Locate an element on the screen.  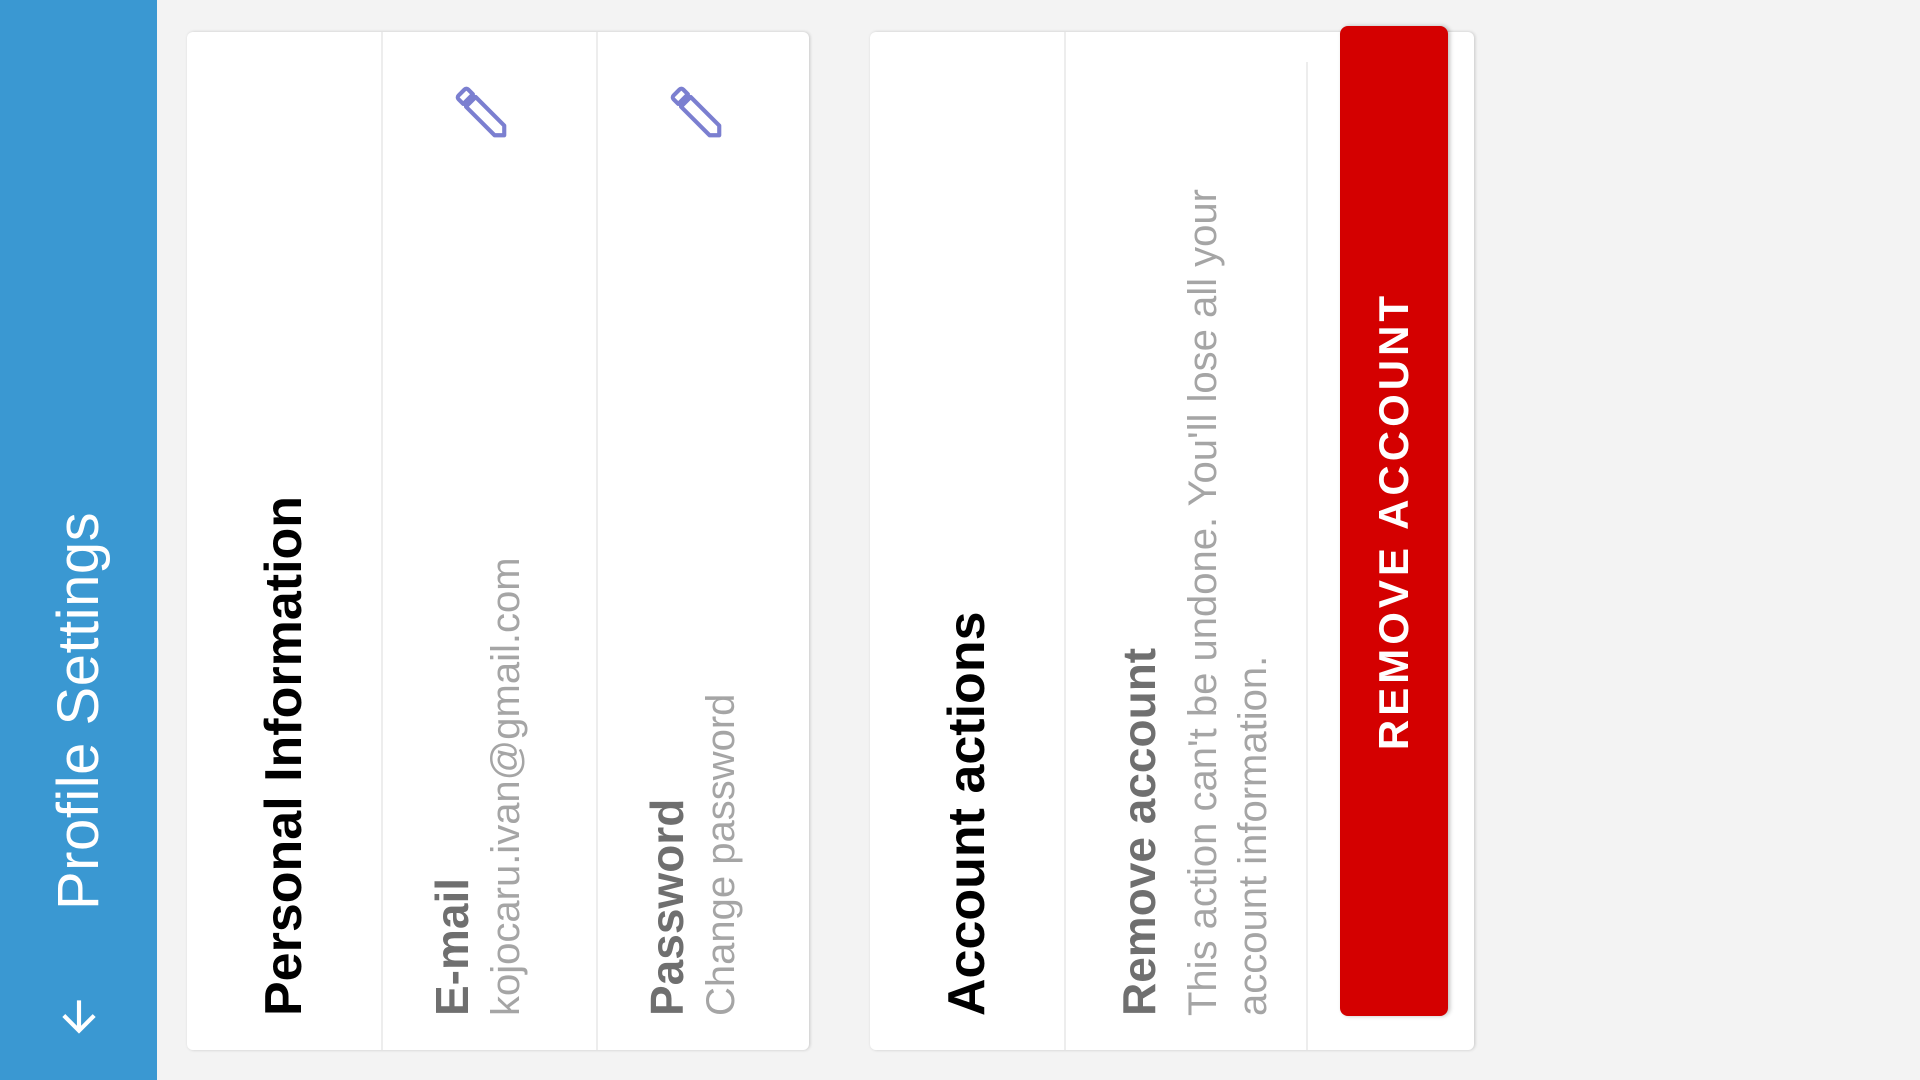
email-label: E-mail is located at coordinates (452, 946).